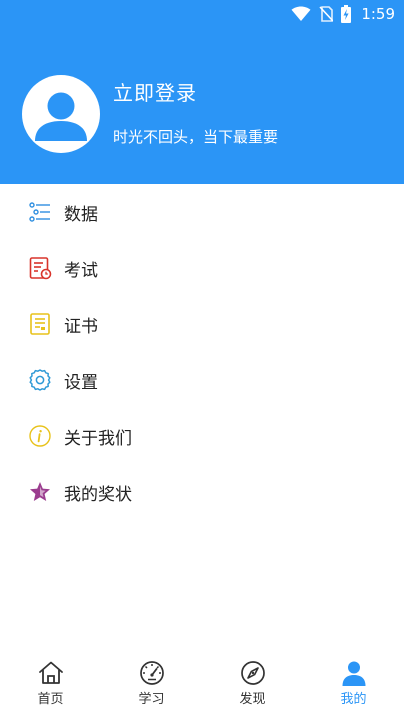  I want to click on login-link: 立即登录, so click(155, 91).